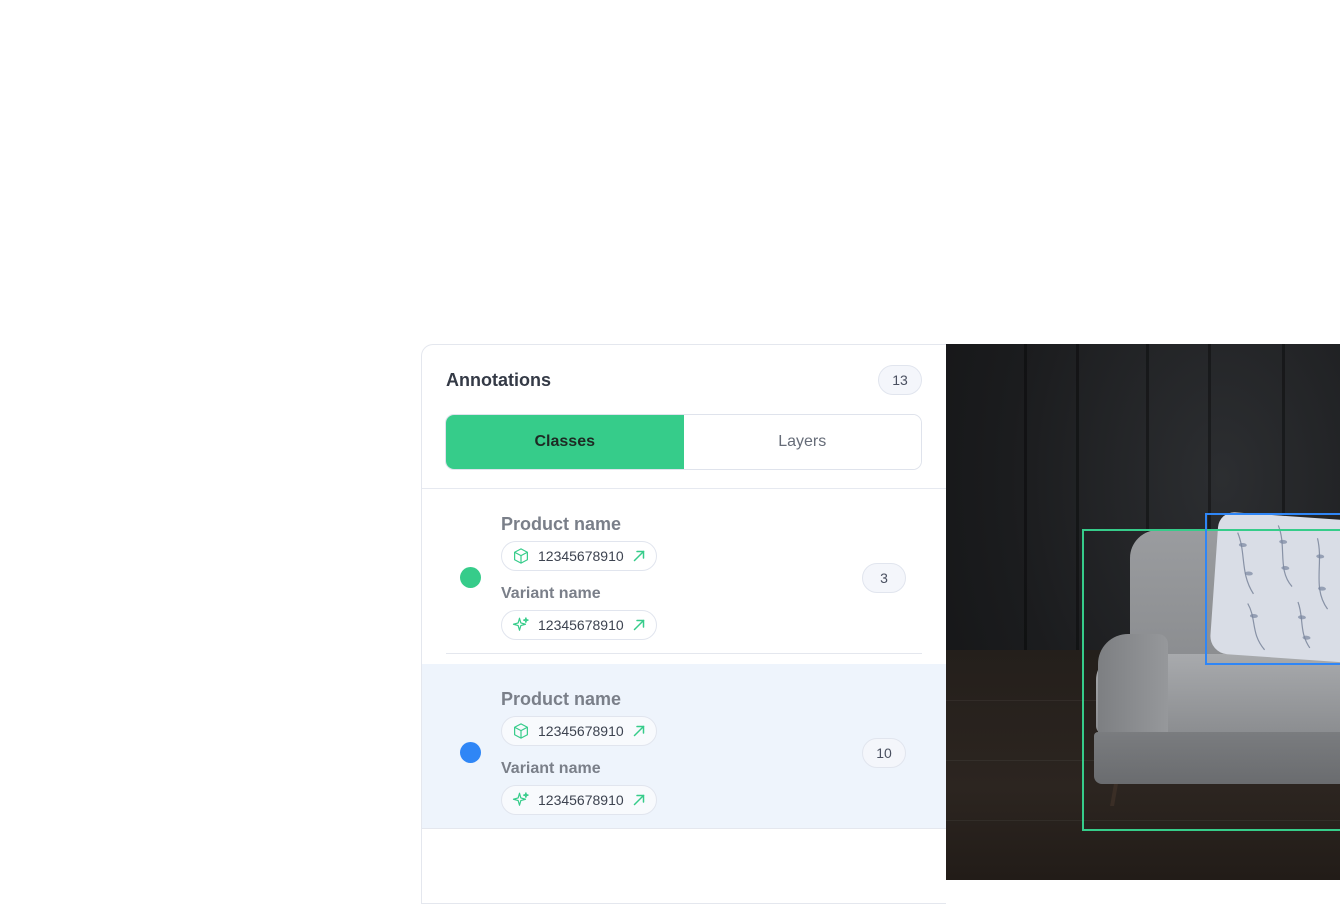  Describe the element at coordinates (684, 380) in the screenshot. I see `panel-header: Annotations 13` at that location.